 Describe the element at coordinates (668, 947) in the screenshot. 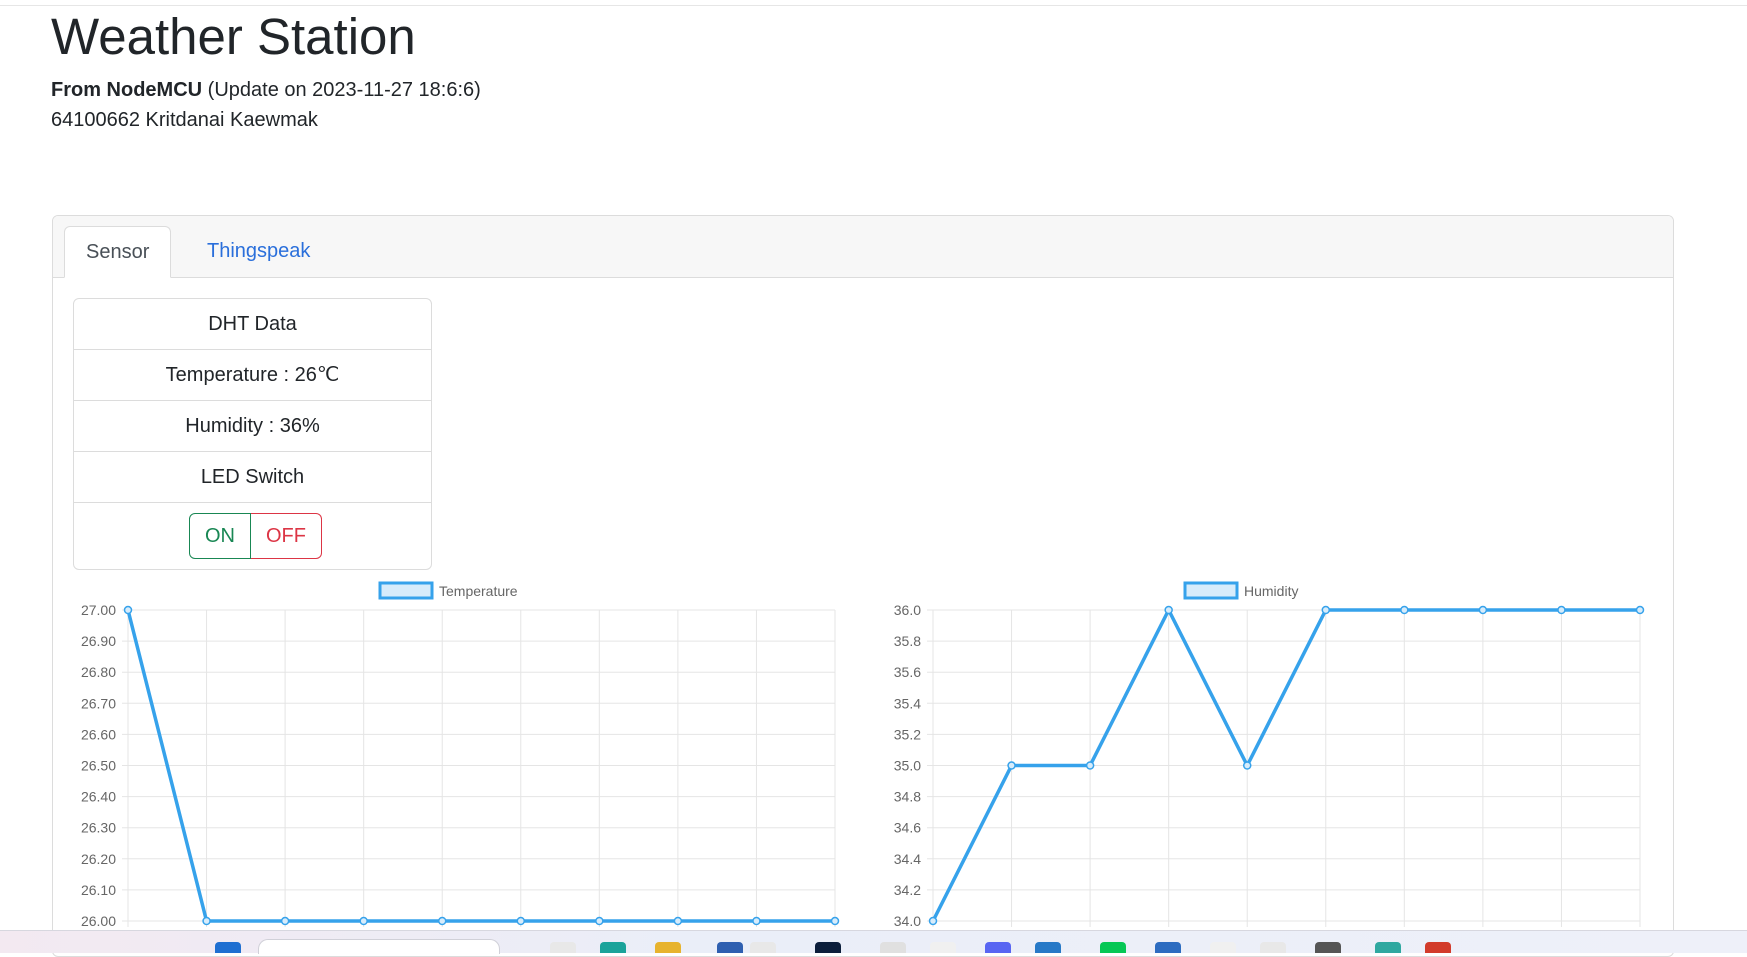

I see `taskbar-file-explorer-icon` at that location.